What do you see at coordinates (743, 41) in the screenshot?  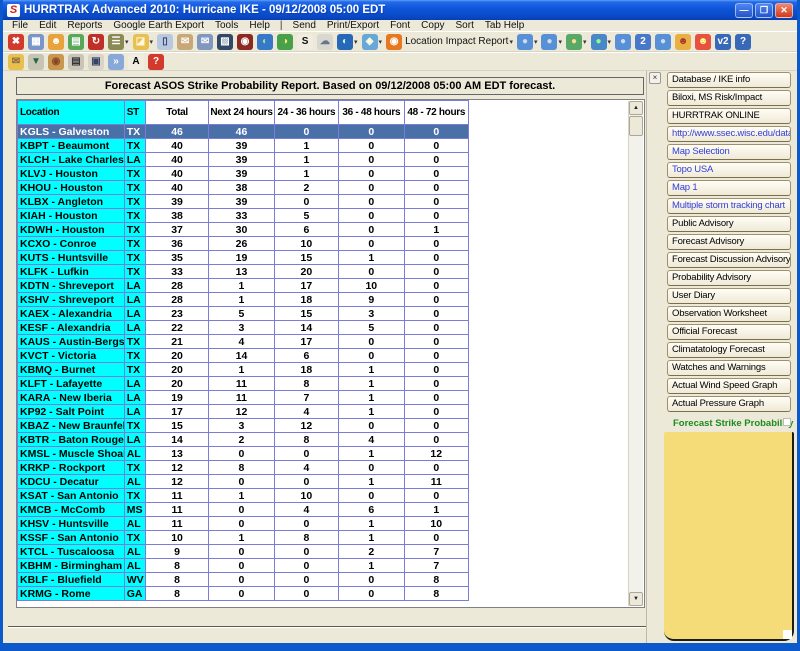 I see `help-button: ?` at bounding box center [743, 41].